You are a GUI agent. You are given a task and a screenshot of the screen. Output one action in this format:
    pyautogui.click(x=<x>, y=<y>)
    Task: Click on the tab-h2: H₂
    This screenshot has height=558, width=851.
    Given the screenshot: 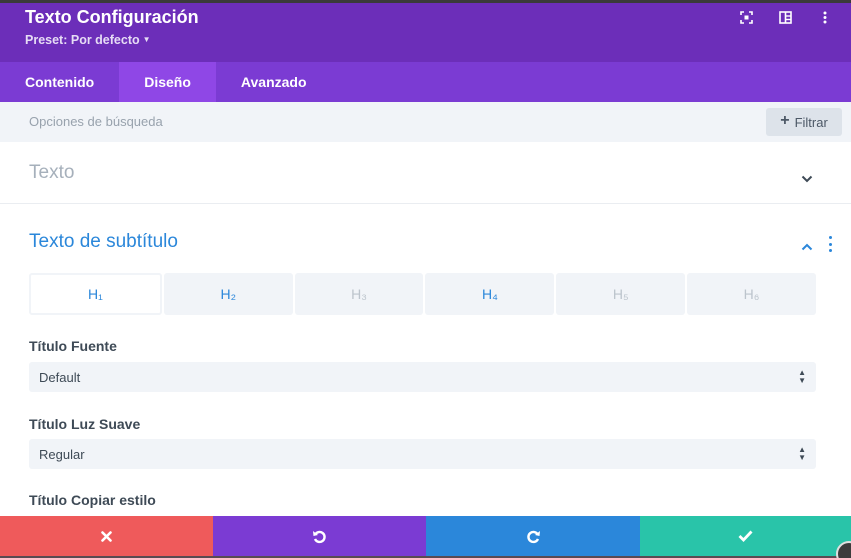 What is the action you would take?
    pyautogui.click(x=228, y=294)
    